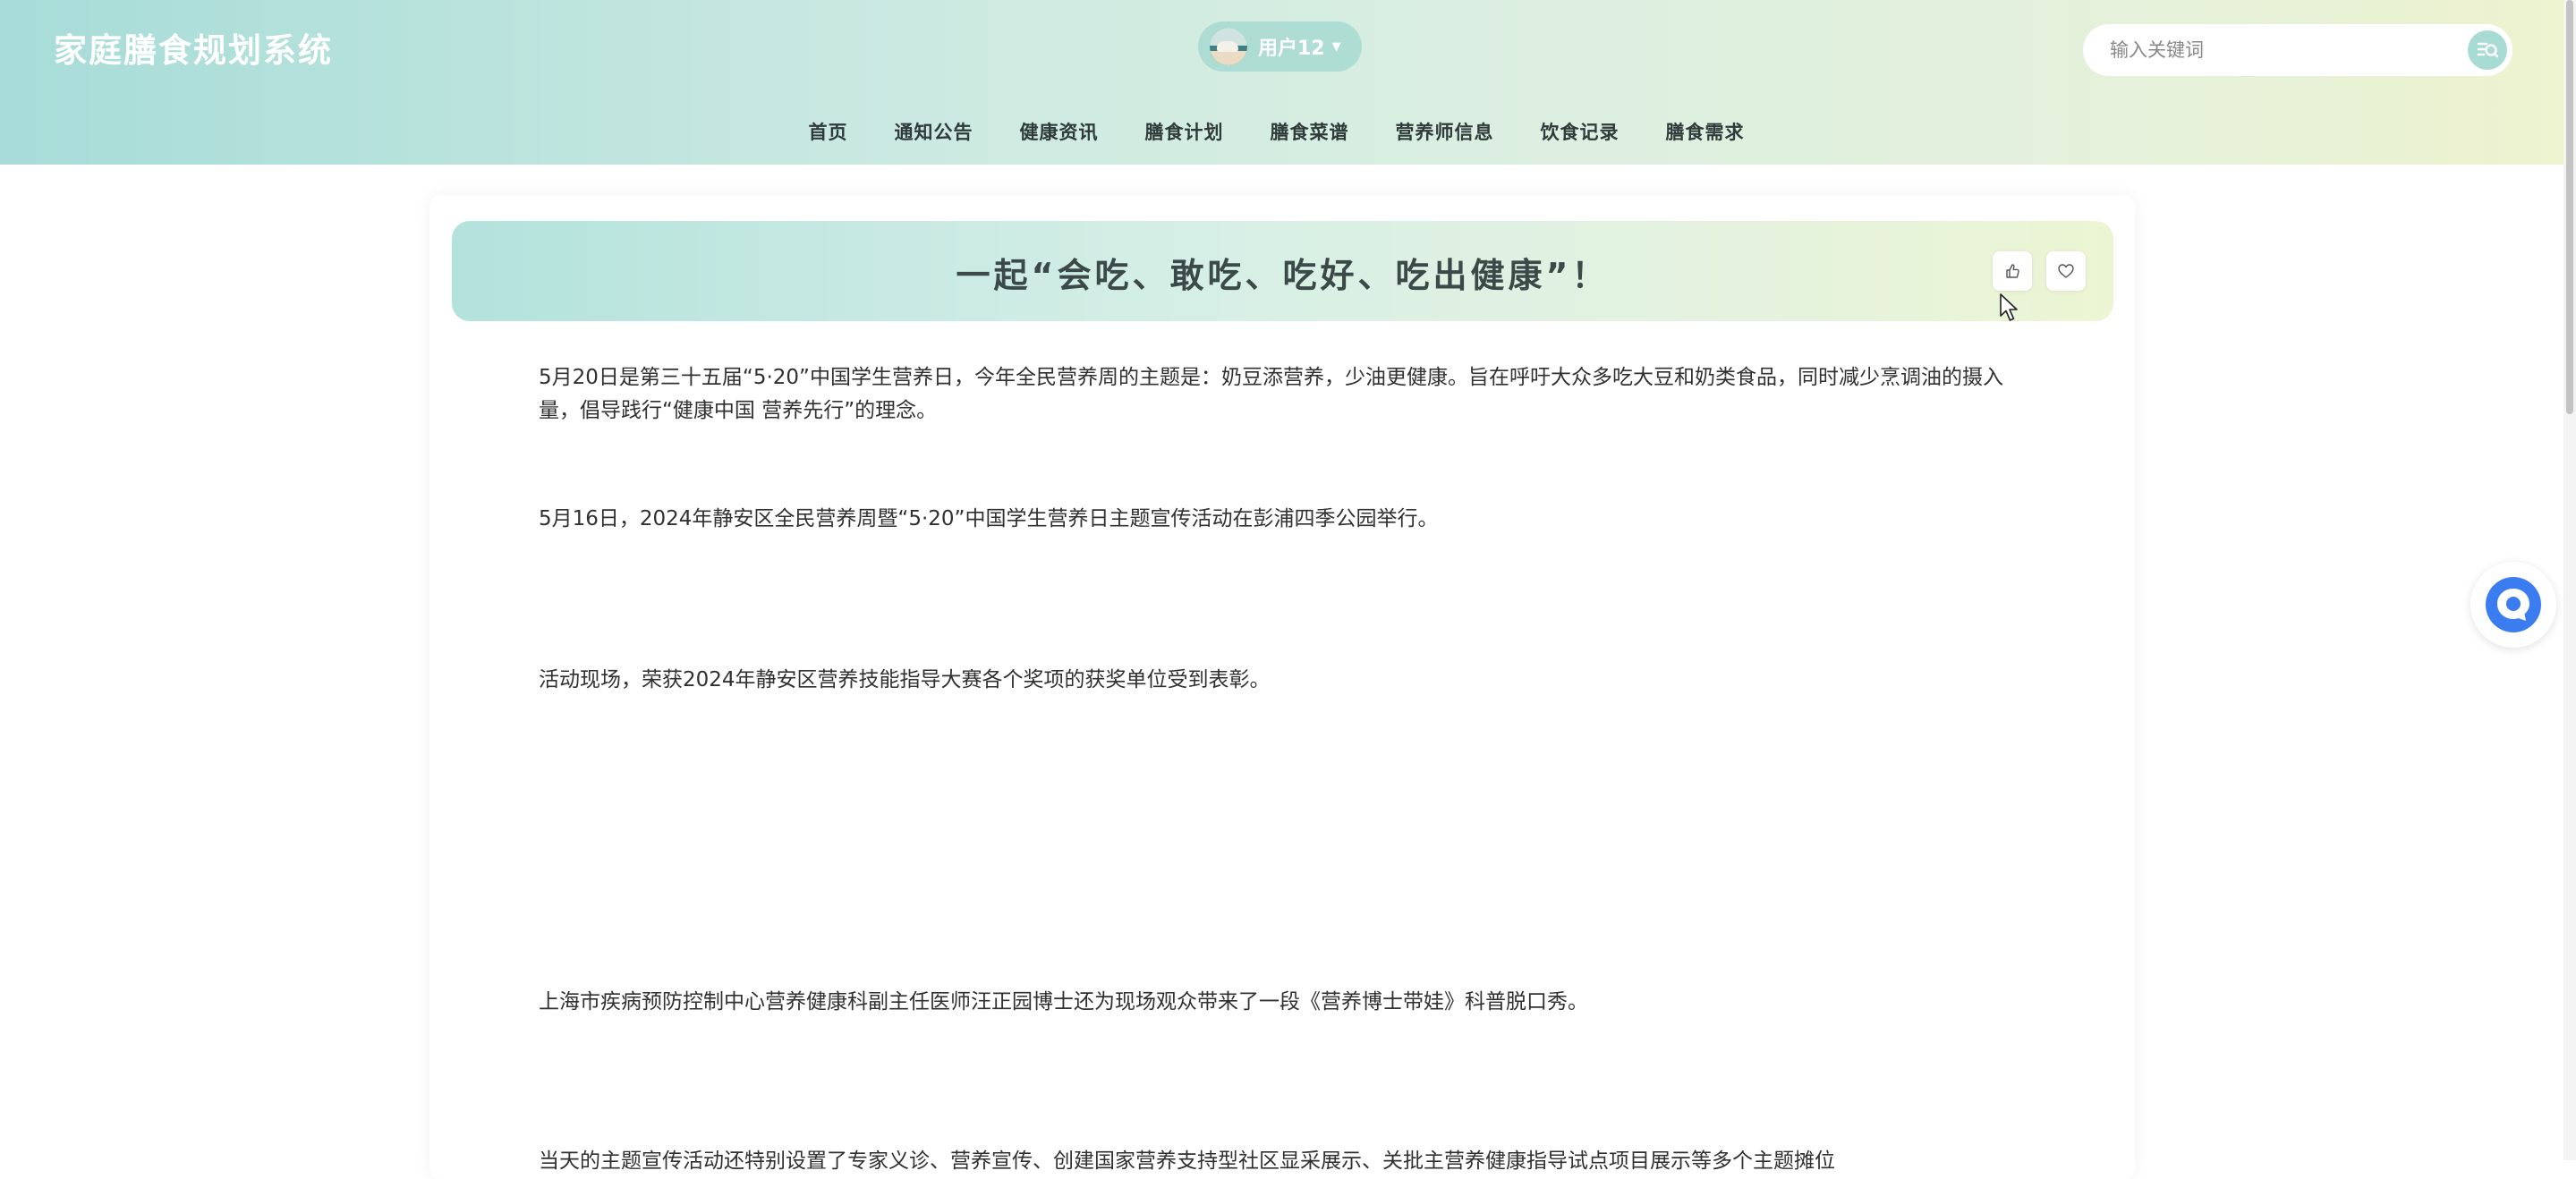  I want to click on nav-item-diet-plan: 膳食计划, so click(1184, 131).